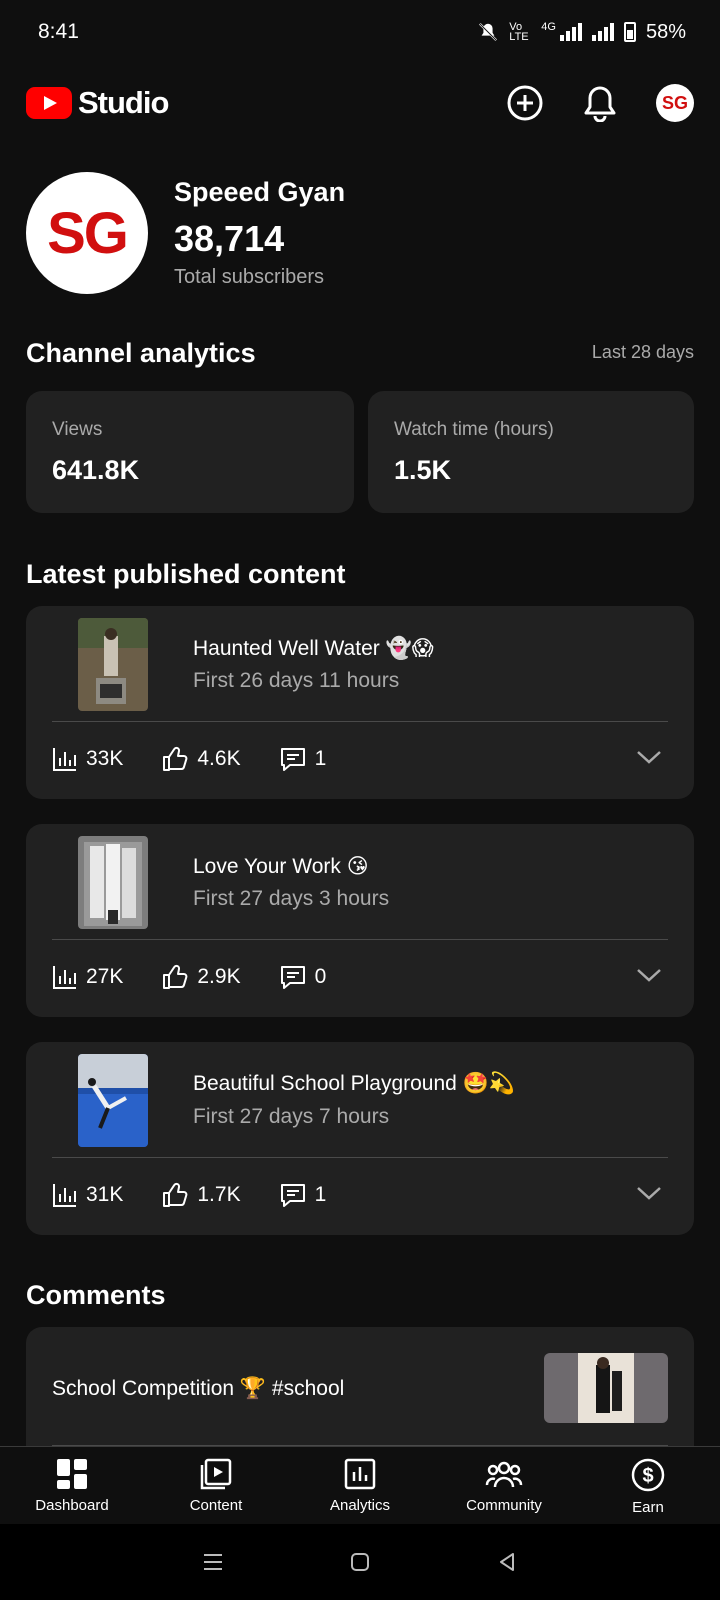 This screenshot has height=1600, width=720. I want to click on analytics-period: Last 28 days, so click(642, 352).